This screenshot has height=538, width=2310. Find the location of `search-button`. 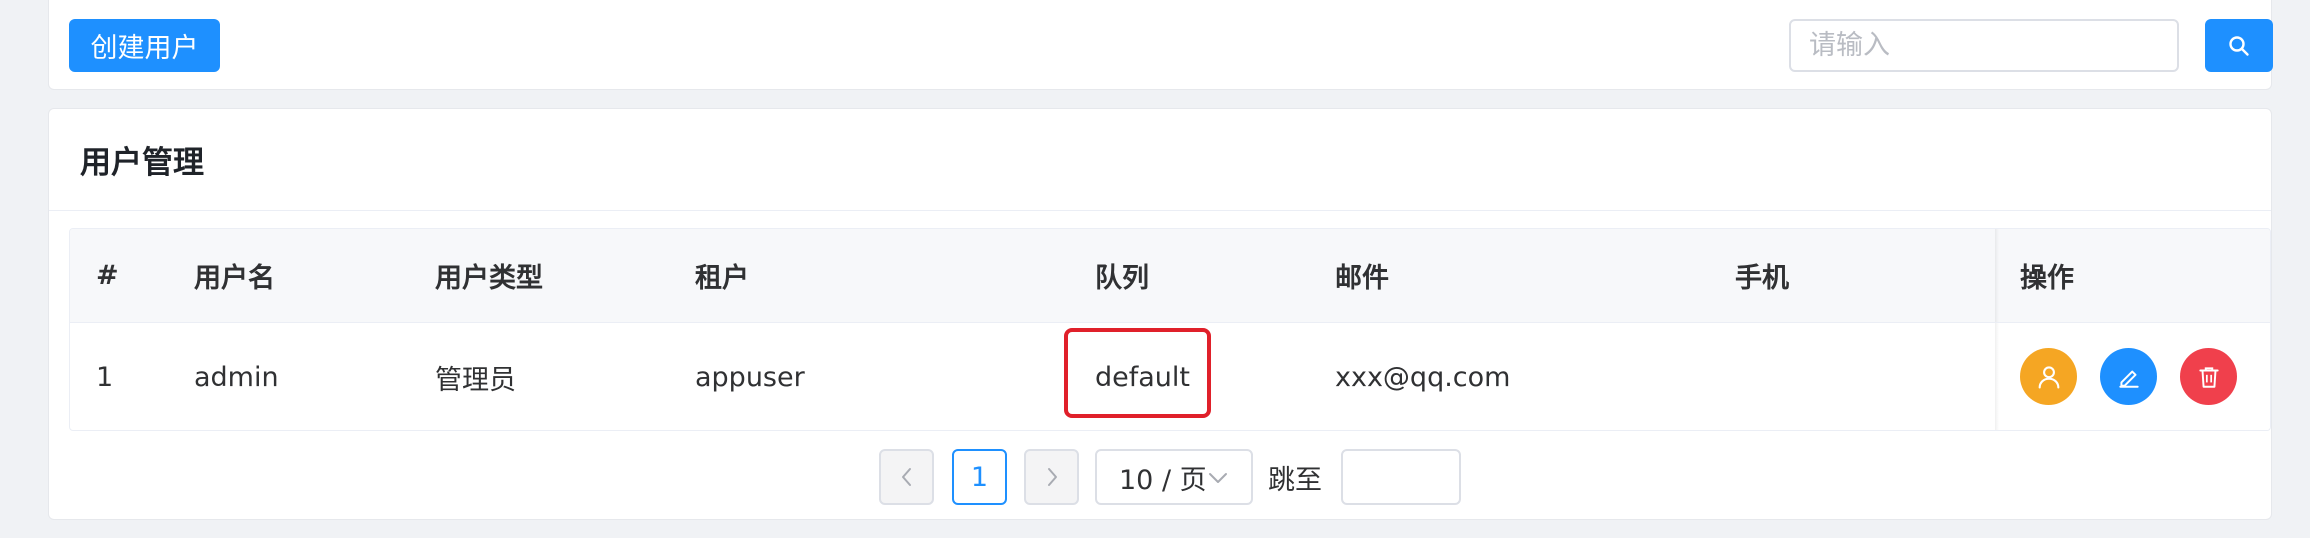

search-button is located at coordinates (2239, 45).